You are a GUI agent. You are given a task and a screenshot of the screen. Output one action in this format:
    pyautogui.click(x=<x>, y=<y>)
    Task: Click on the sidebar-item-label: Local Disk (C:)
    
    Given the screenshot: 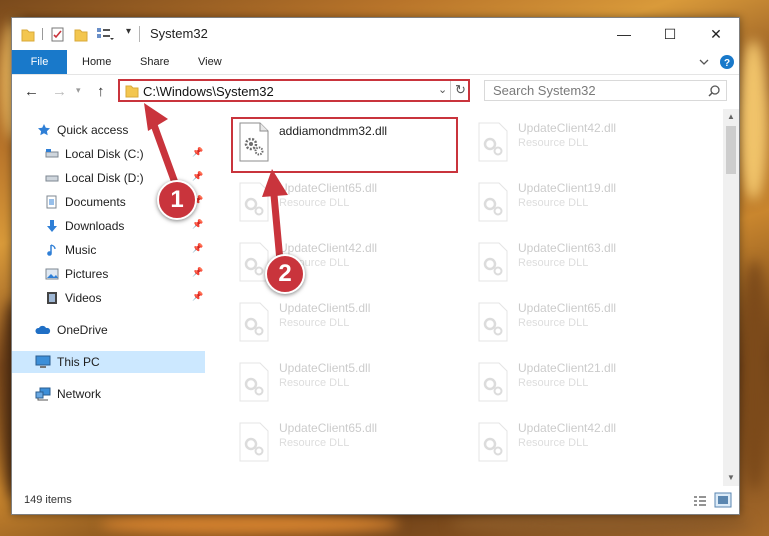 What is the action you would take?
    pyautogui.click(x=104, y=154)
    